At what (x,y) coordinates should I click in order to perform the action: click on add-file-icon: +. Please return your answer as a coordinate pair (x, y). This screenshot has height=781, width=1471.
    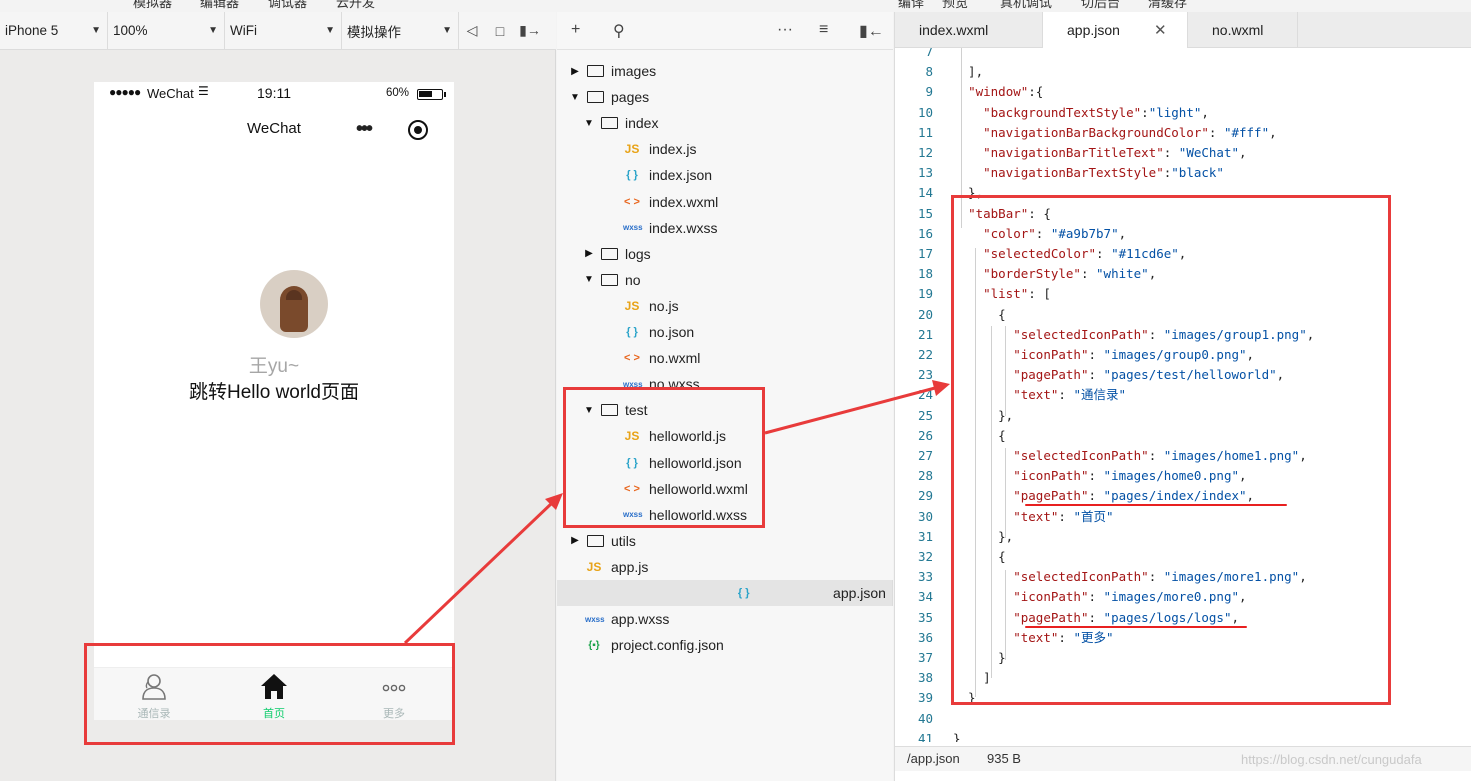
    Looking at the image, I should click on (575, 30).